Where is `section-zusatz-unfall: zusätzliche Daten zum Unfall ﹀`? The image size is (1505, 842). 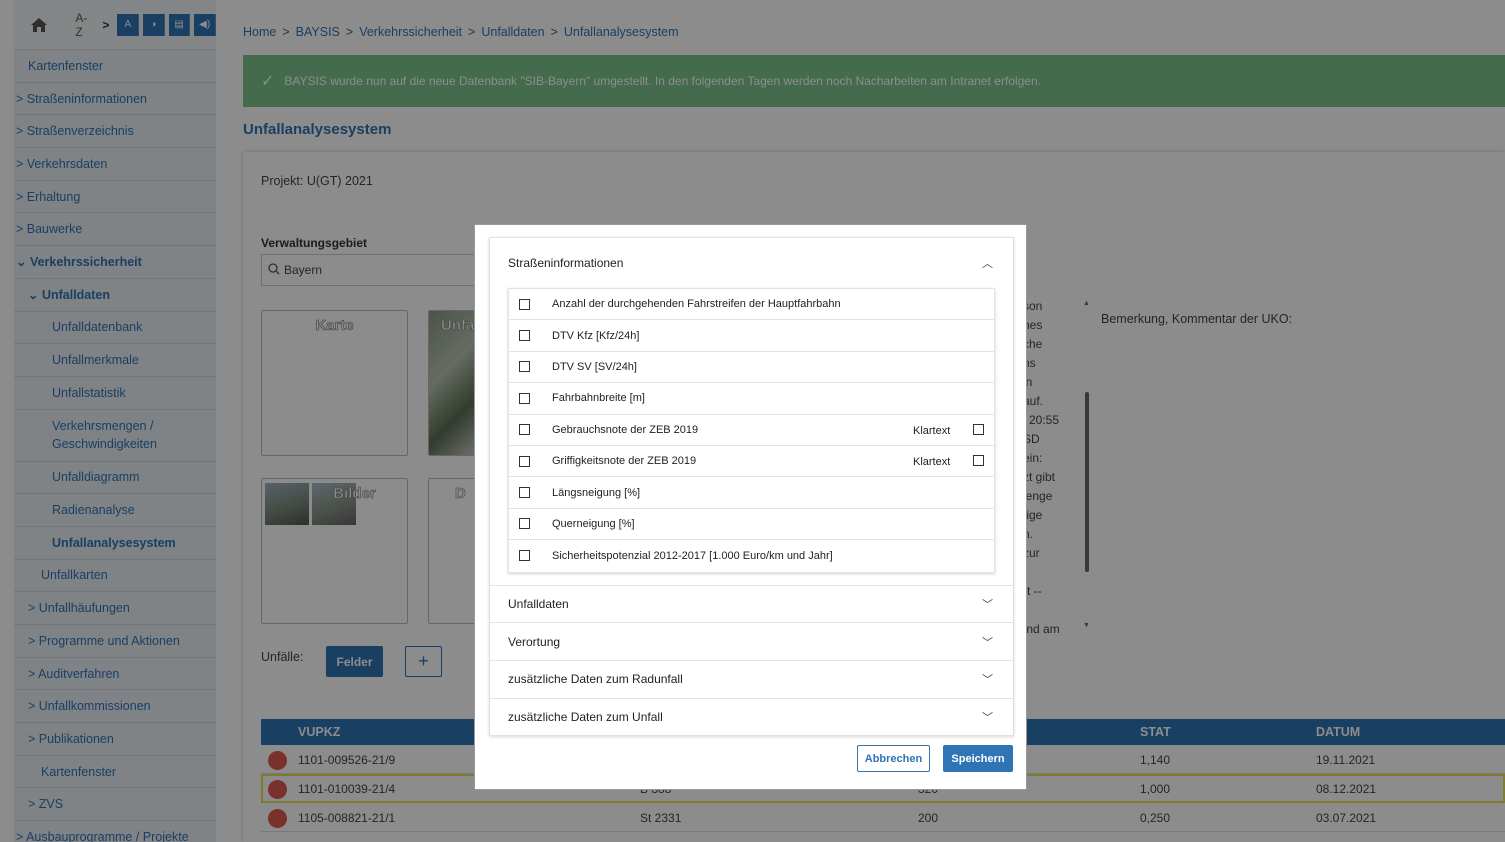
section-zusatz-unfall: zusätzliche Daten zum Unfall ﹀ is located at coordinates (751, 716).